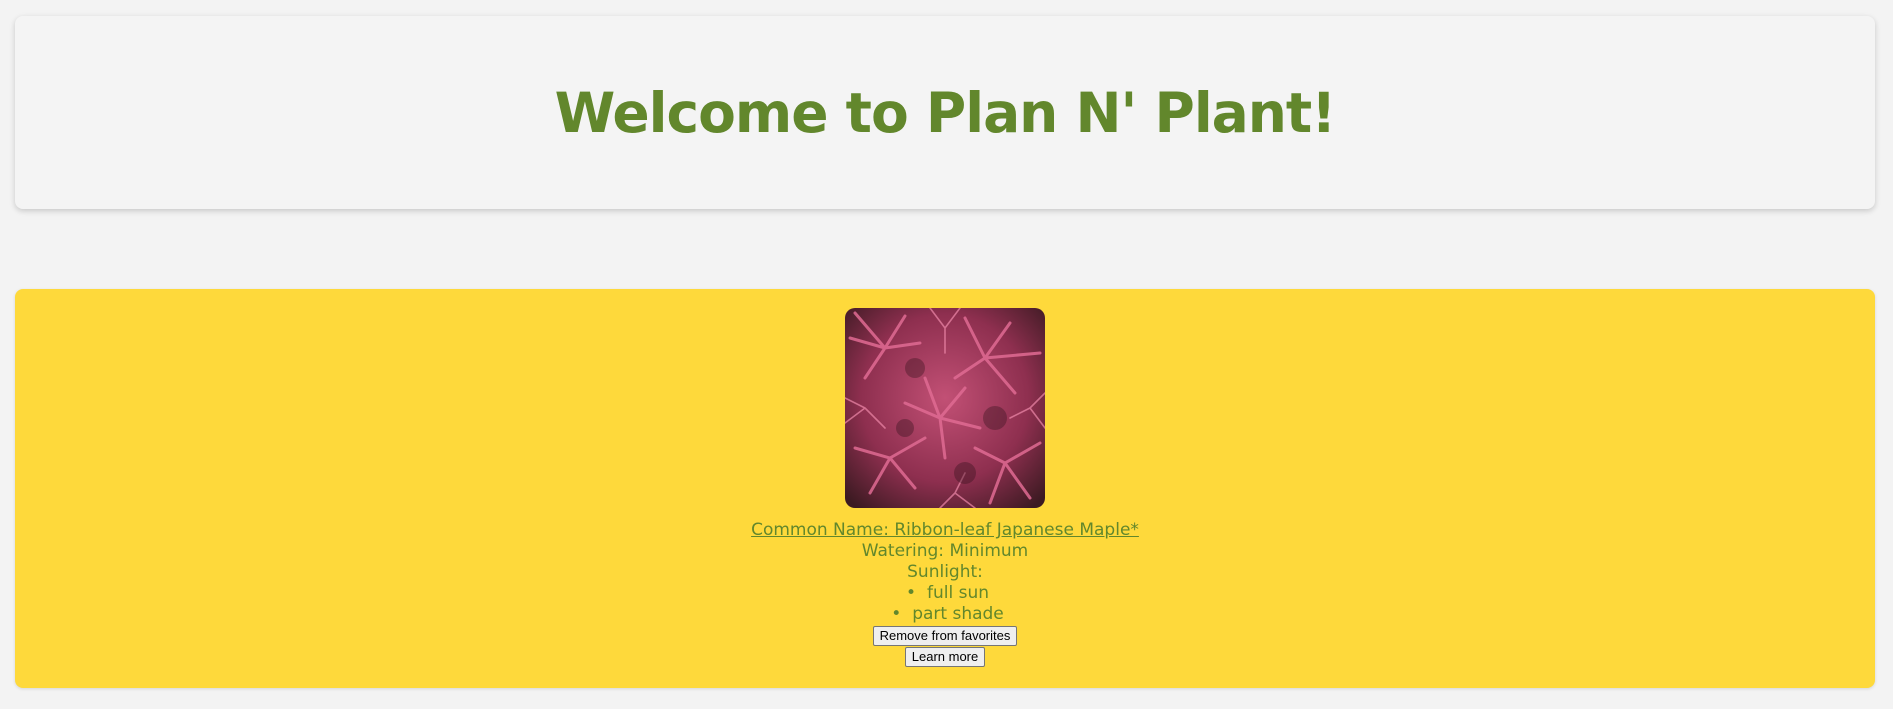 The image size is (1893, 709). I want to click on plant-image, so click(945, 408).